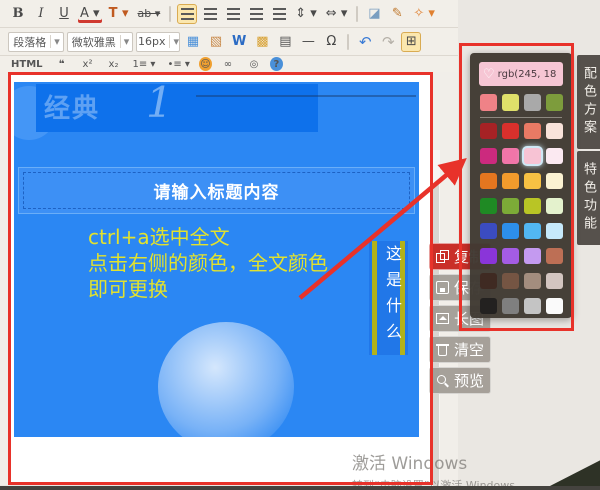 This screenshot has height=490, width=600. Describe the element at coordinates (210, 14) in the screenshot. I see `align-center-button` at that location.